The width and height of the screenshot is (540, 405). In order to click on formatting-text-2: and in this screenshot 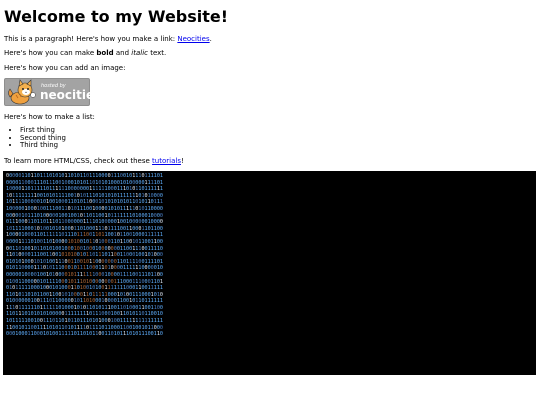, I will do `click(122, 53)`.